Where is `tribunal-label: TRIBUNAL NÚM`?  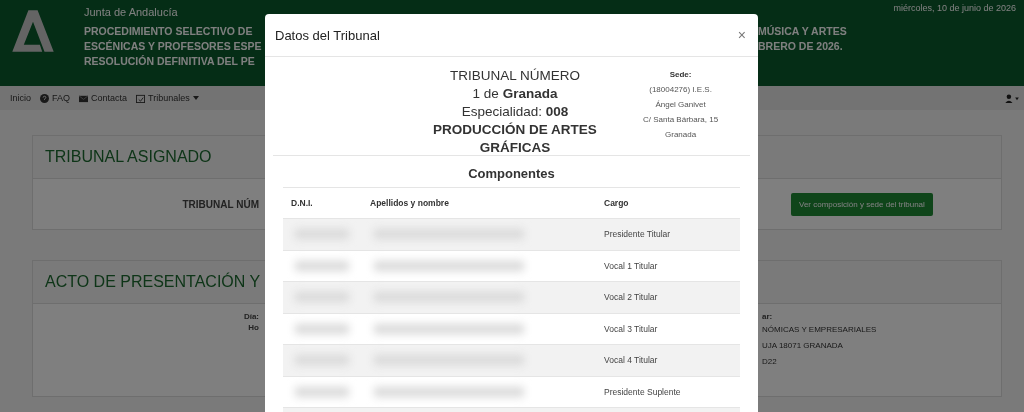 tribunal-label: TRIBUNAL NÚM is located at coordinates (220, 204).